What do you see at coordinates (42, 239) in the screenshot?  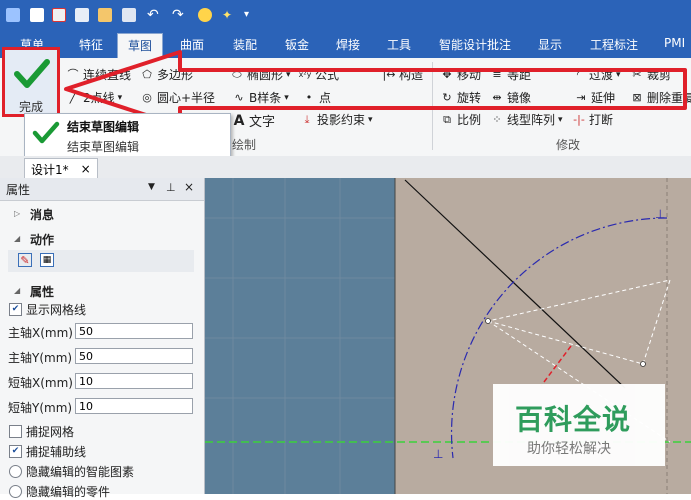 I see `actions-section: 动作` at bounding box center [42, 239].